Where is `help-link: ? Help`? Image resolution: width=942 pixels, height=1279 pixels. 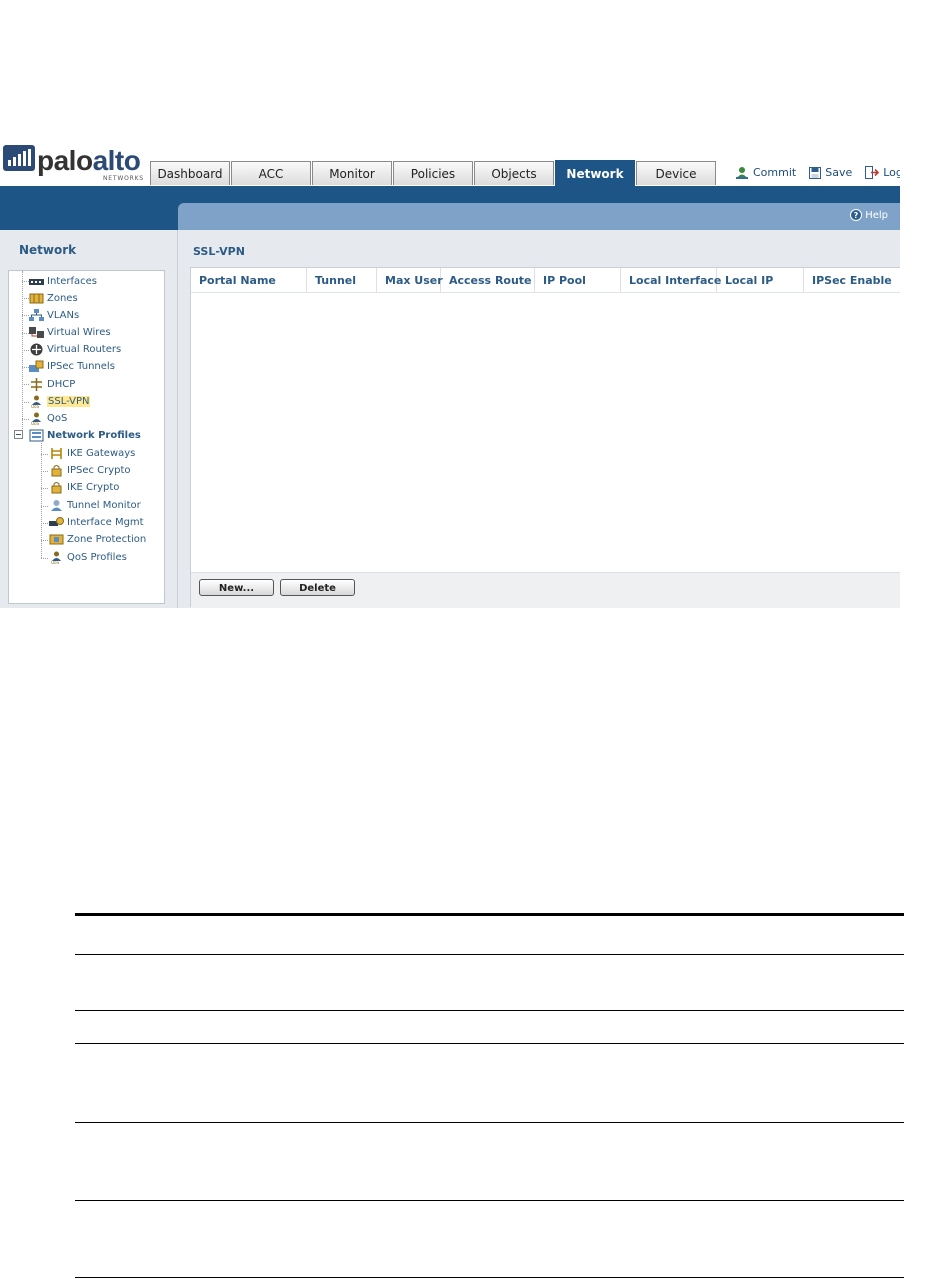
help-link: ? Help is located at coordinates (869, 215).